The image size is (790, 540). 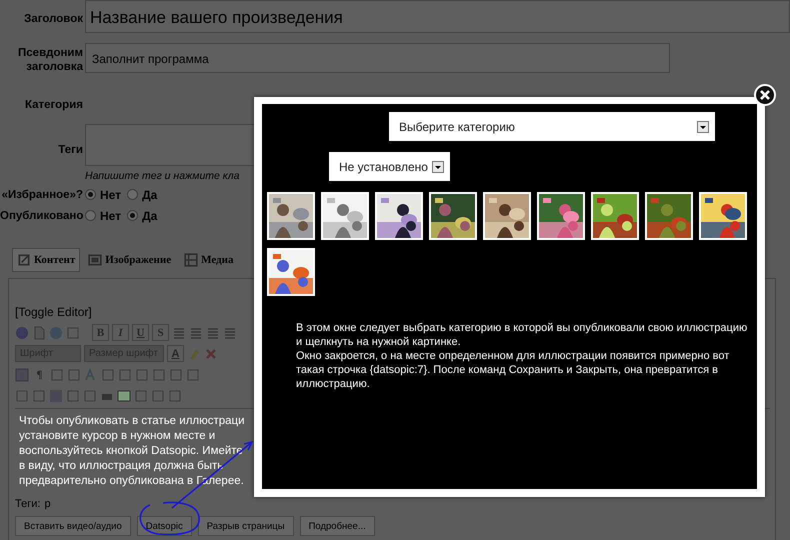 I want to click on title-field: Название вашего произведения, so click(x=437, y=16).